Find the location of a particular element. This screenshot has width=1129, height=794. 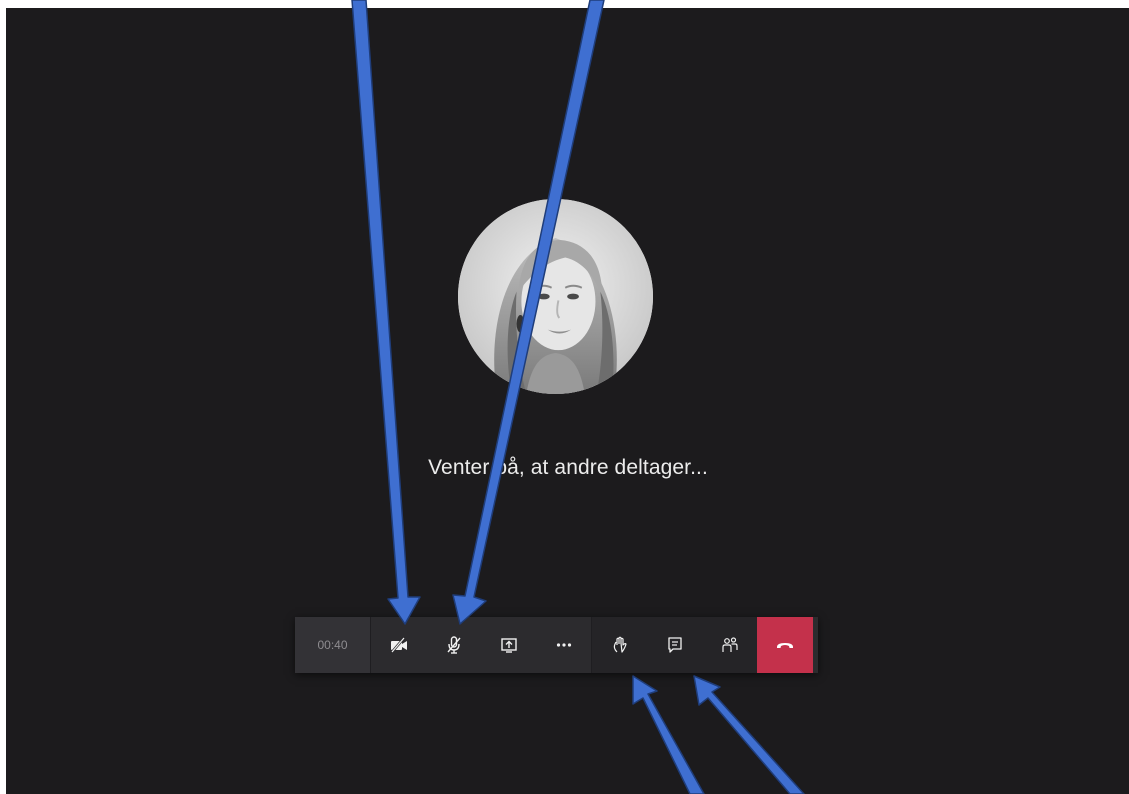

raise-hand-icon is located at coordinates (620, 644).